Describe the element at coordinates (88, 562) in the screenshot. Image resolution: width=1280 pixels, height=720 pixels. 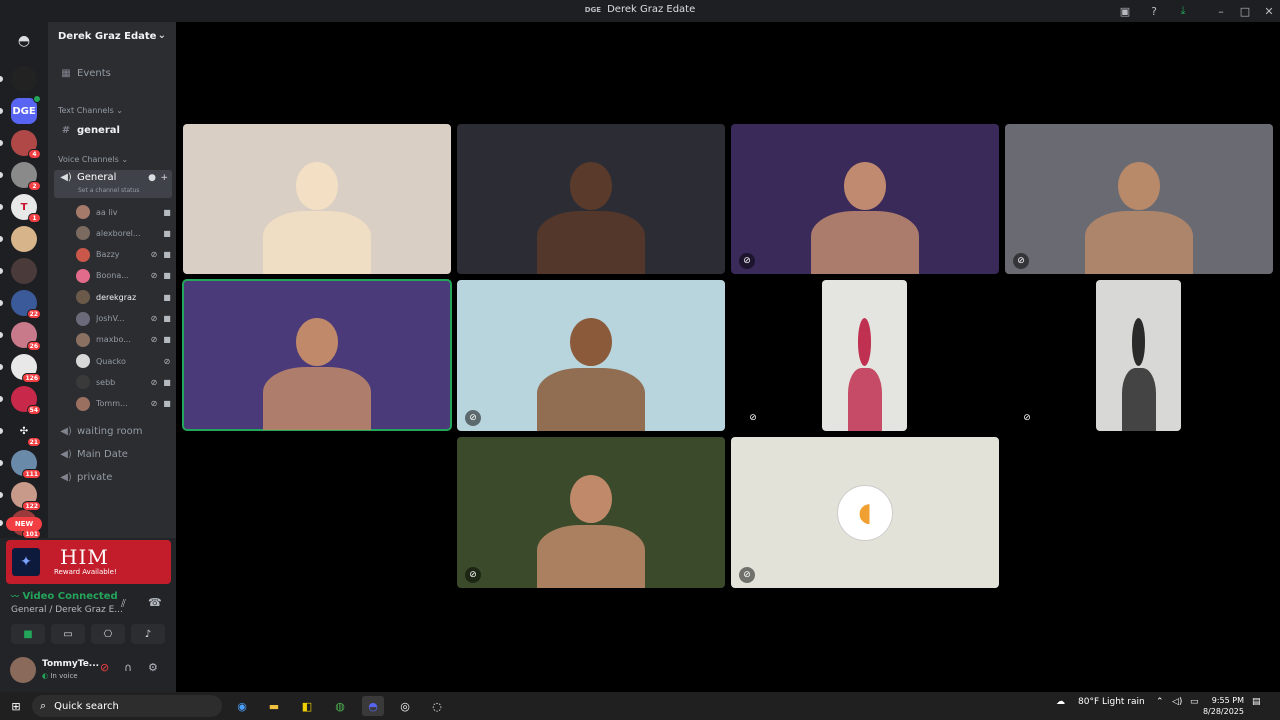
I see `promo-banner: ✦ HIM Reward Available!` at that location.